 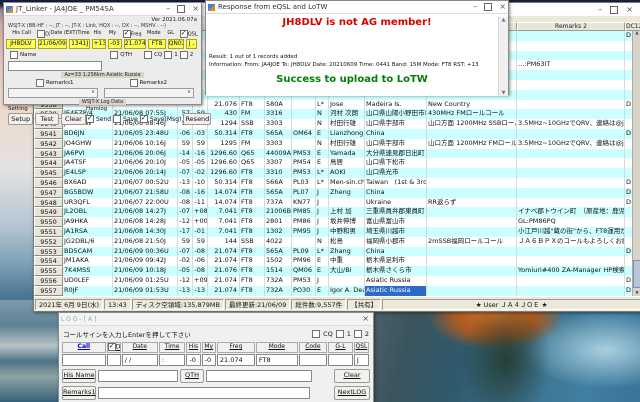 I want to click on dx-input, so click(x=113, y=360).